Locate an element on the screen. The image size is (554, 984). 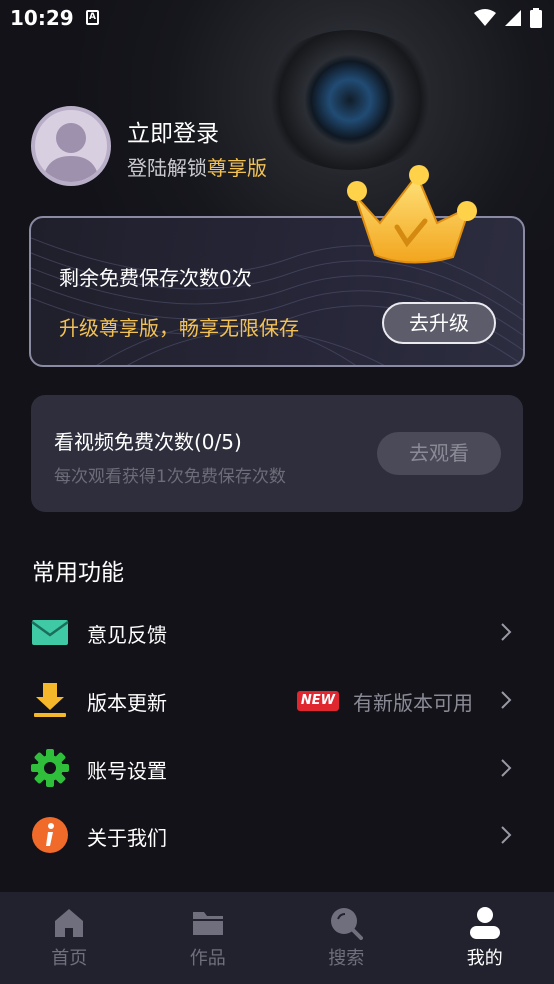
tab-home: 首页 is located at coordinates (69, 938).